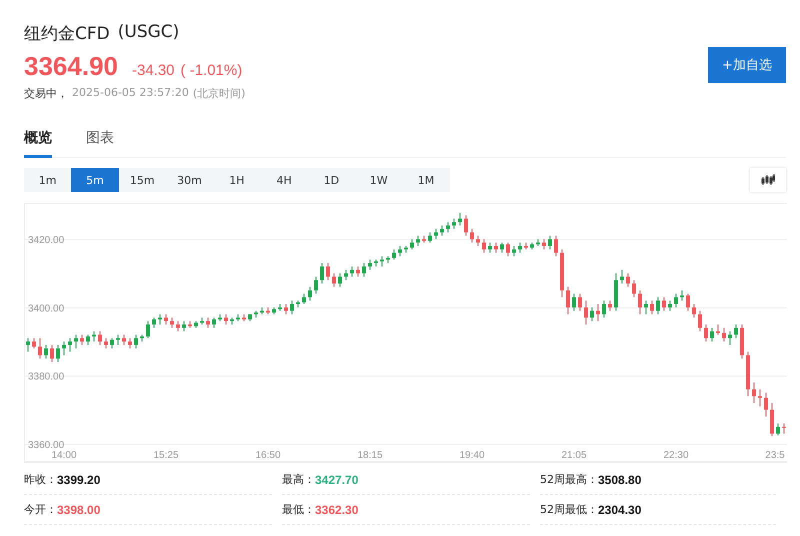 This screenshot has width=800, height=536. Describe the element at coordinates (336, 479) in the screenshot. I see `stat-value: 3427.70` at that location.